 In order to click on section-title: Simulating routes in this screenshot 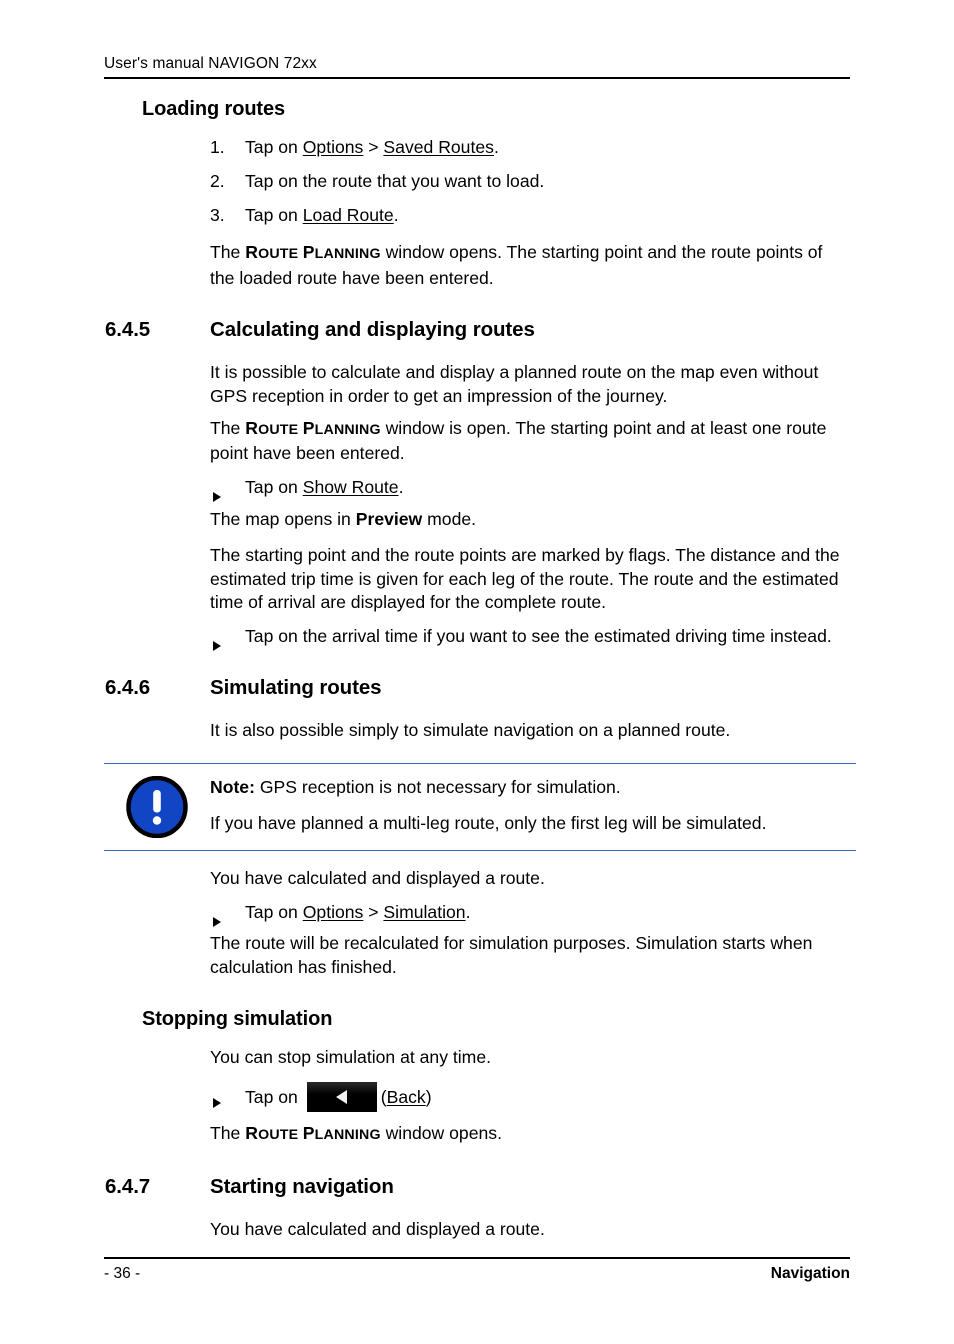, I will do `click(296, 687)`.